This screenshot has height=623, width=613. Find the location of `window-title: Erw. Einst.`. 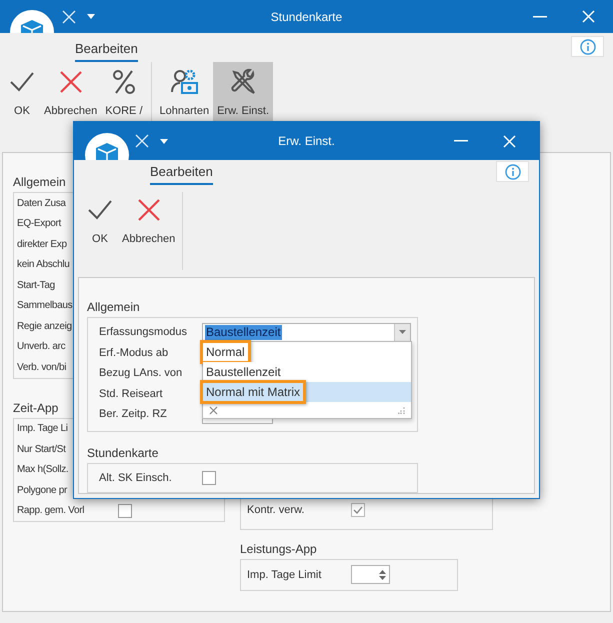

window-title: Erw. Einst. is located at coordinates (306, 141).